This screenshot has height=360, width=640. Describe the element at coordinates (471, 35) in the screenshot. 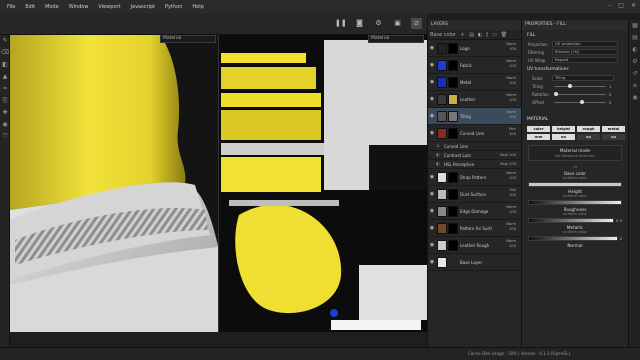

I see `add-fill-icon: ▤` at that location.